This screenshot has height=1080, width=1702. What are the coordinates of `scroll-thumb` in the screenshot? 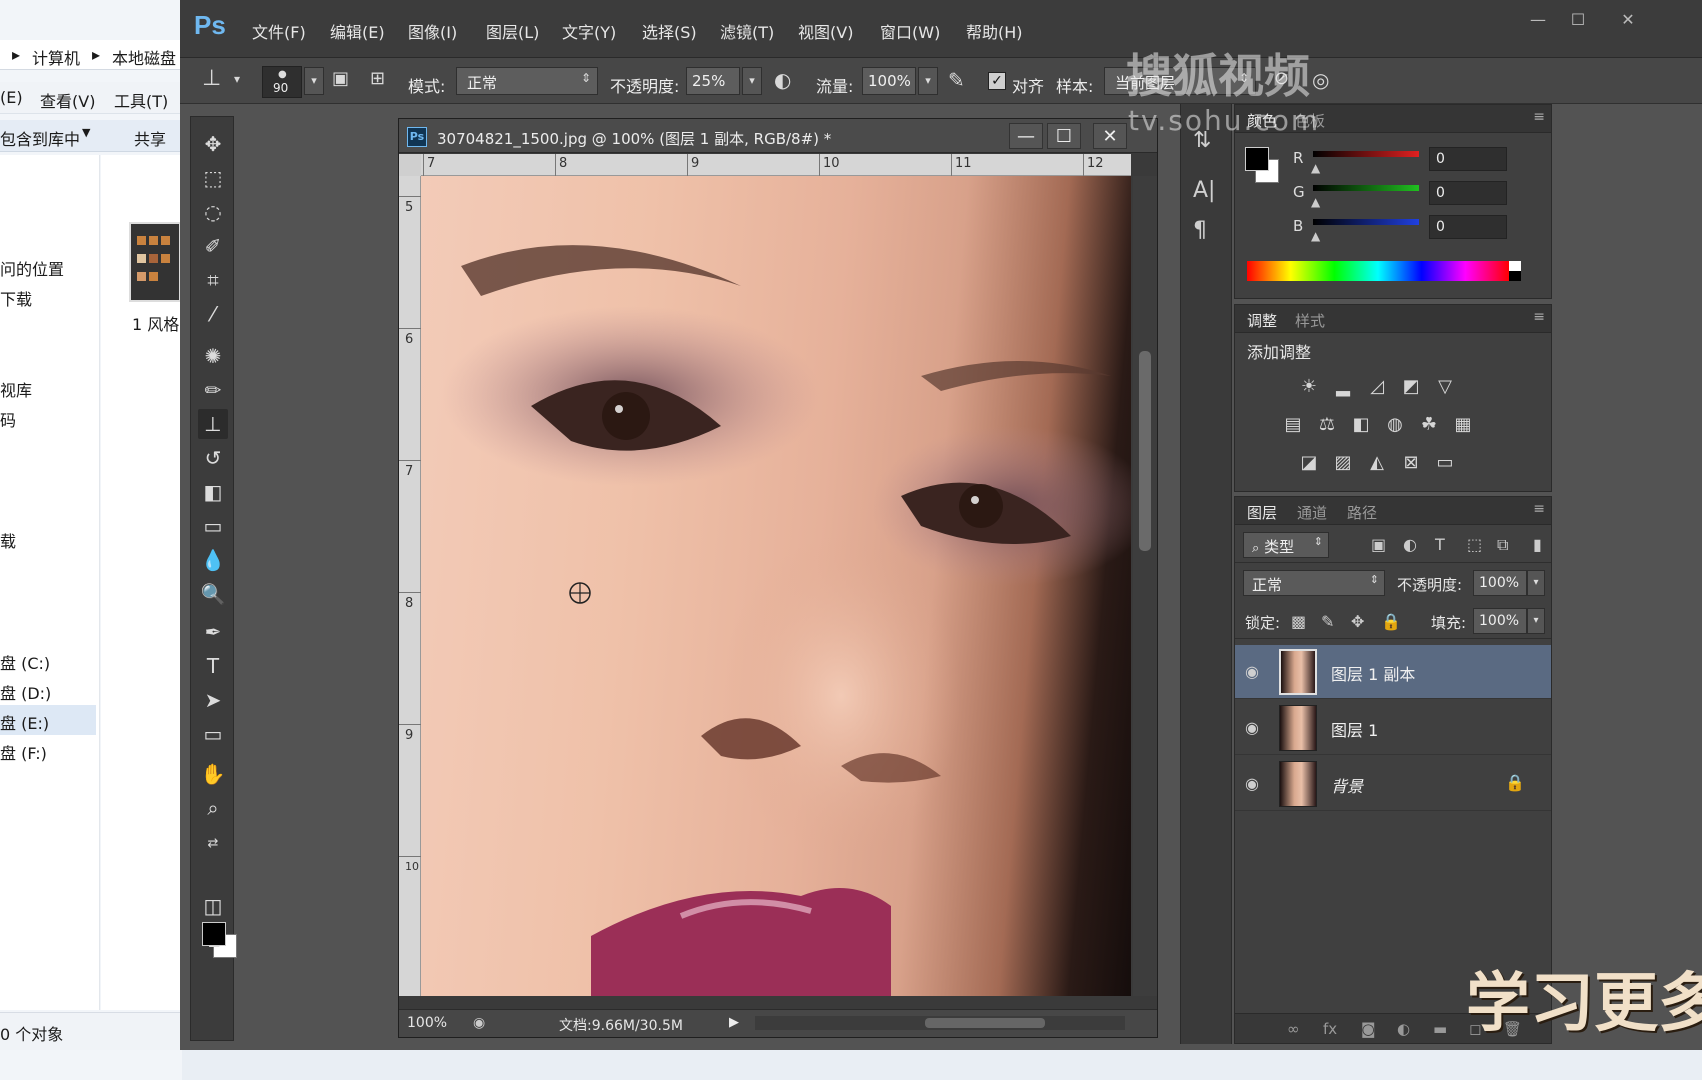 It's located at (985, 1023).